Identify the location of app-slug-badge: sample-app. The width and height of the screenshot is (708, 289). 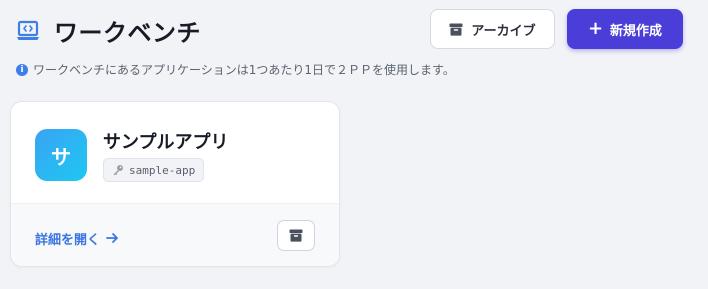
(154, 170).